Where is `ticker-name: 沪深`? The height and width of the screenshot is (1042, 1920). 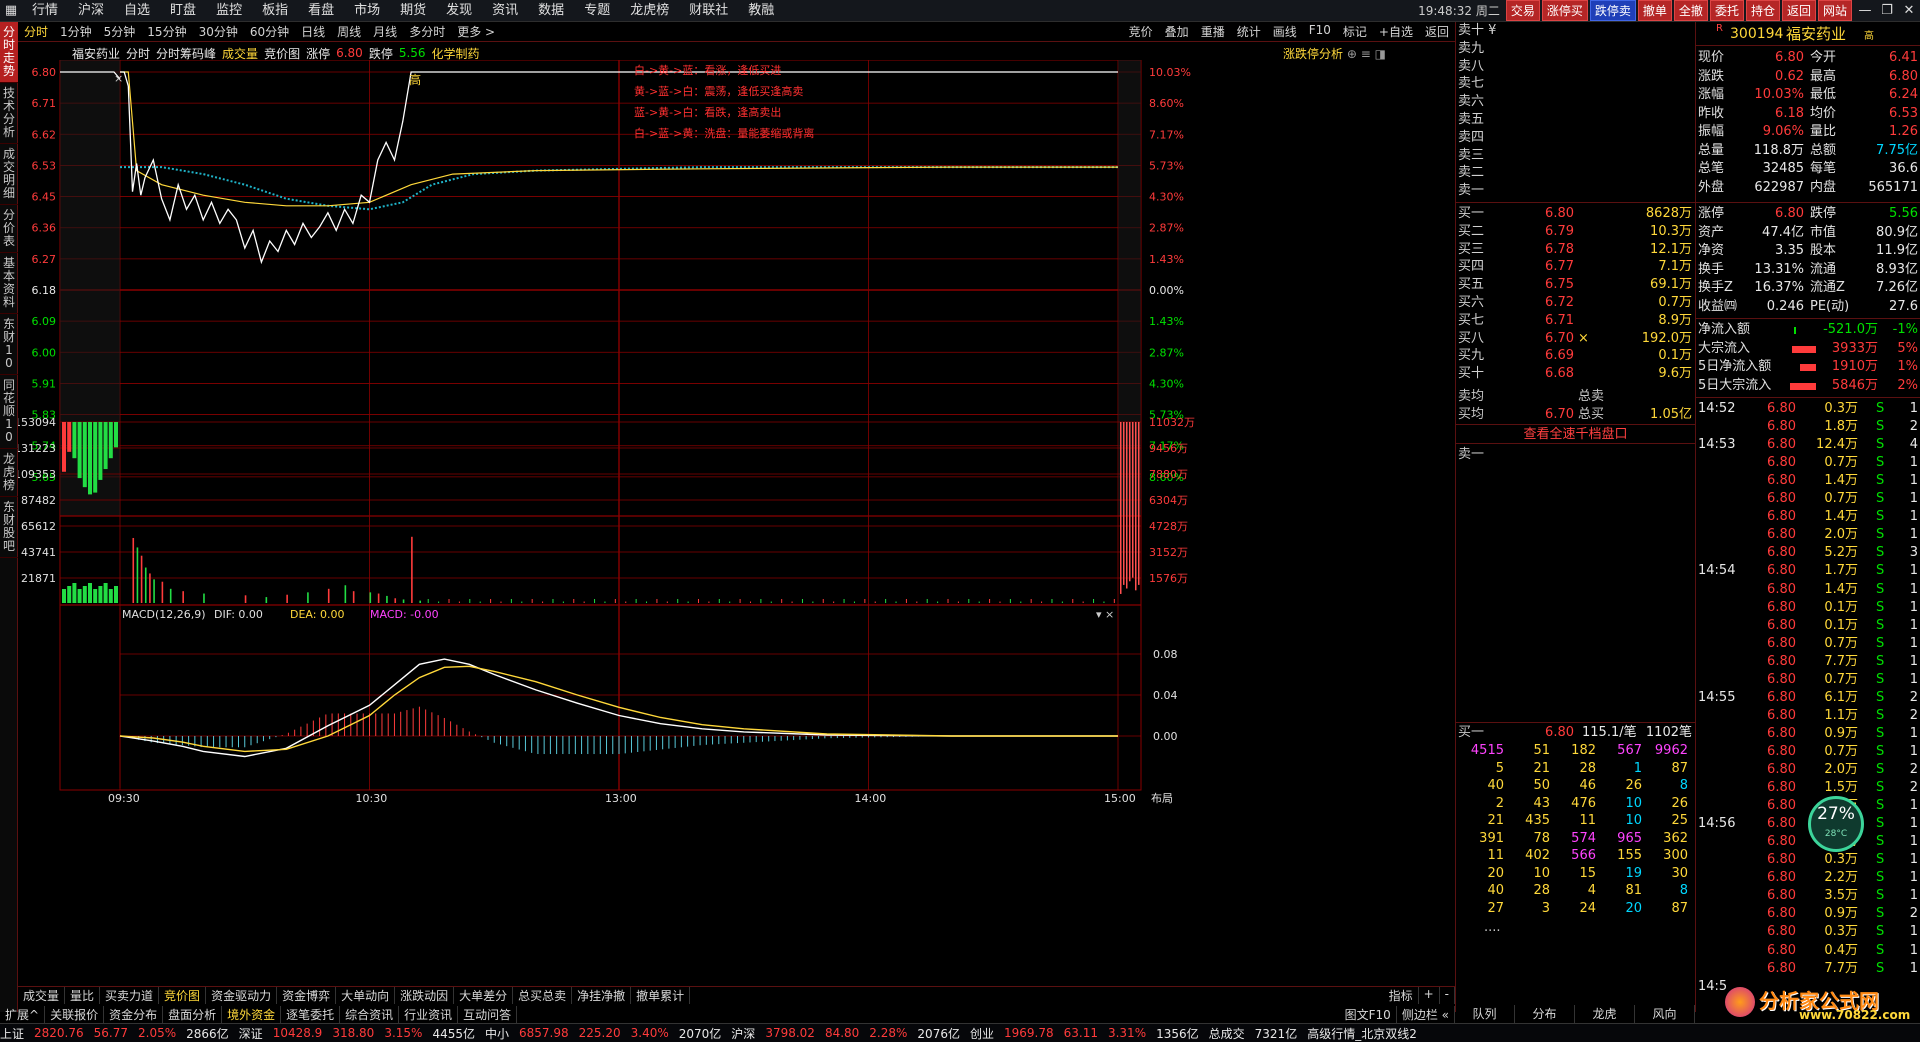
ticker-name: 沪深 is located at coordinates (743, 1033).